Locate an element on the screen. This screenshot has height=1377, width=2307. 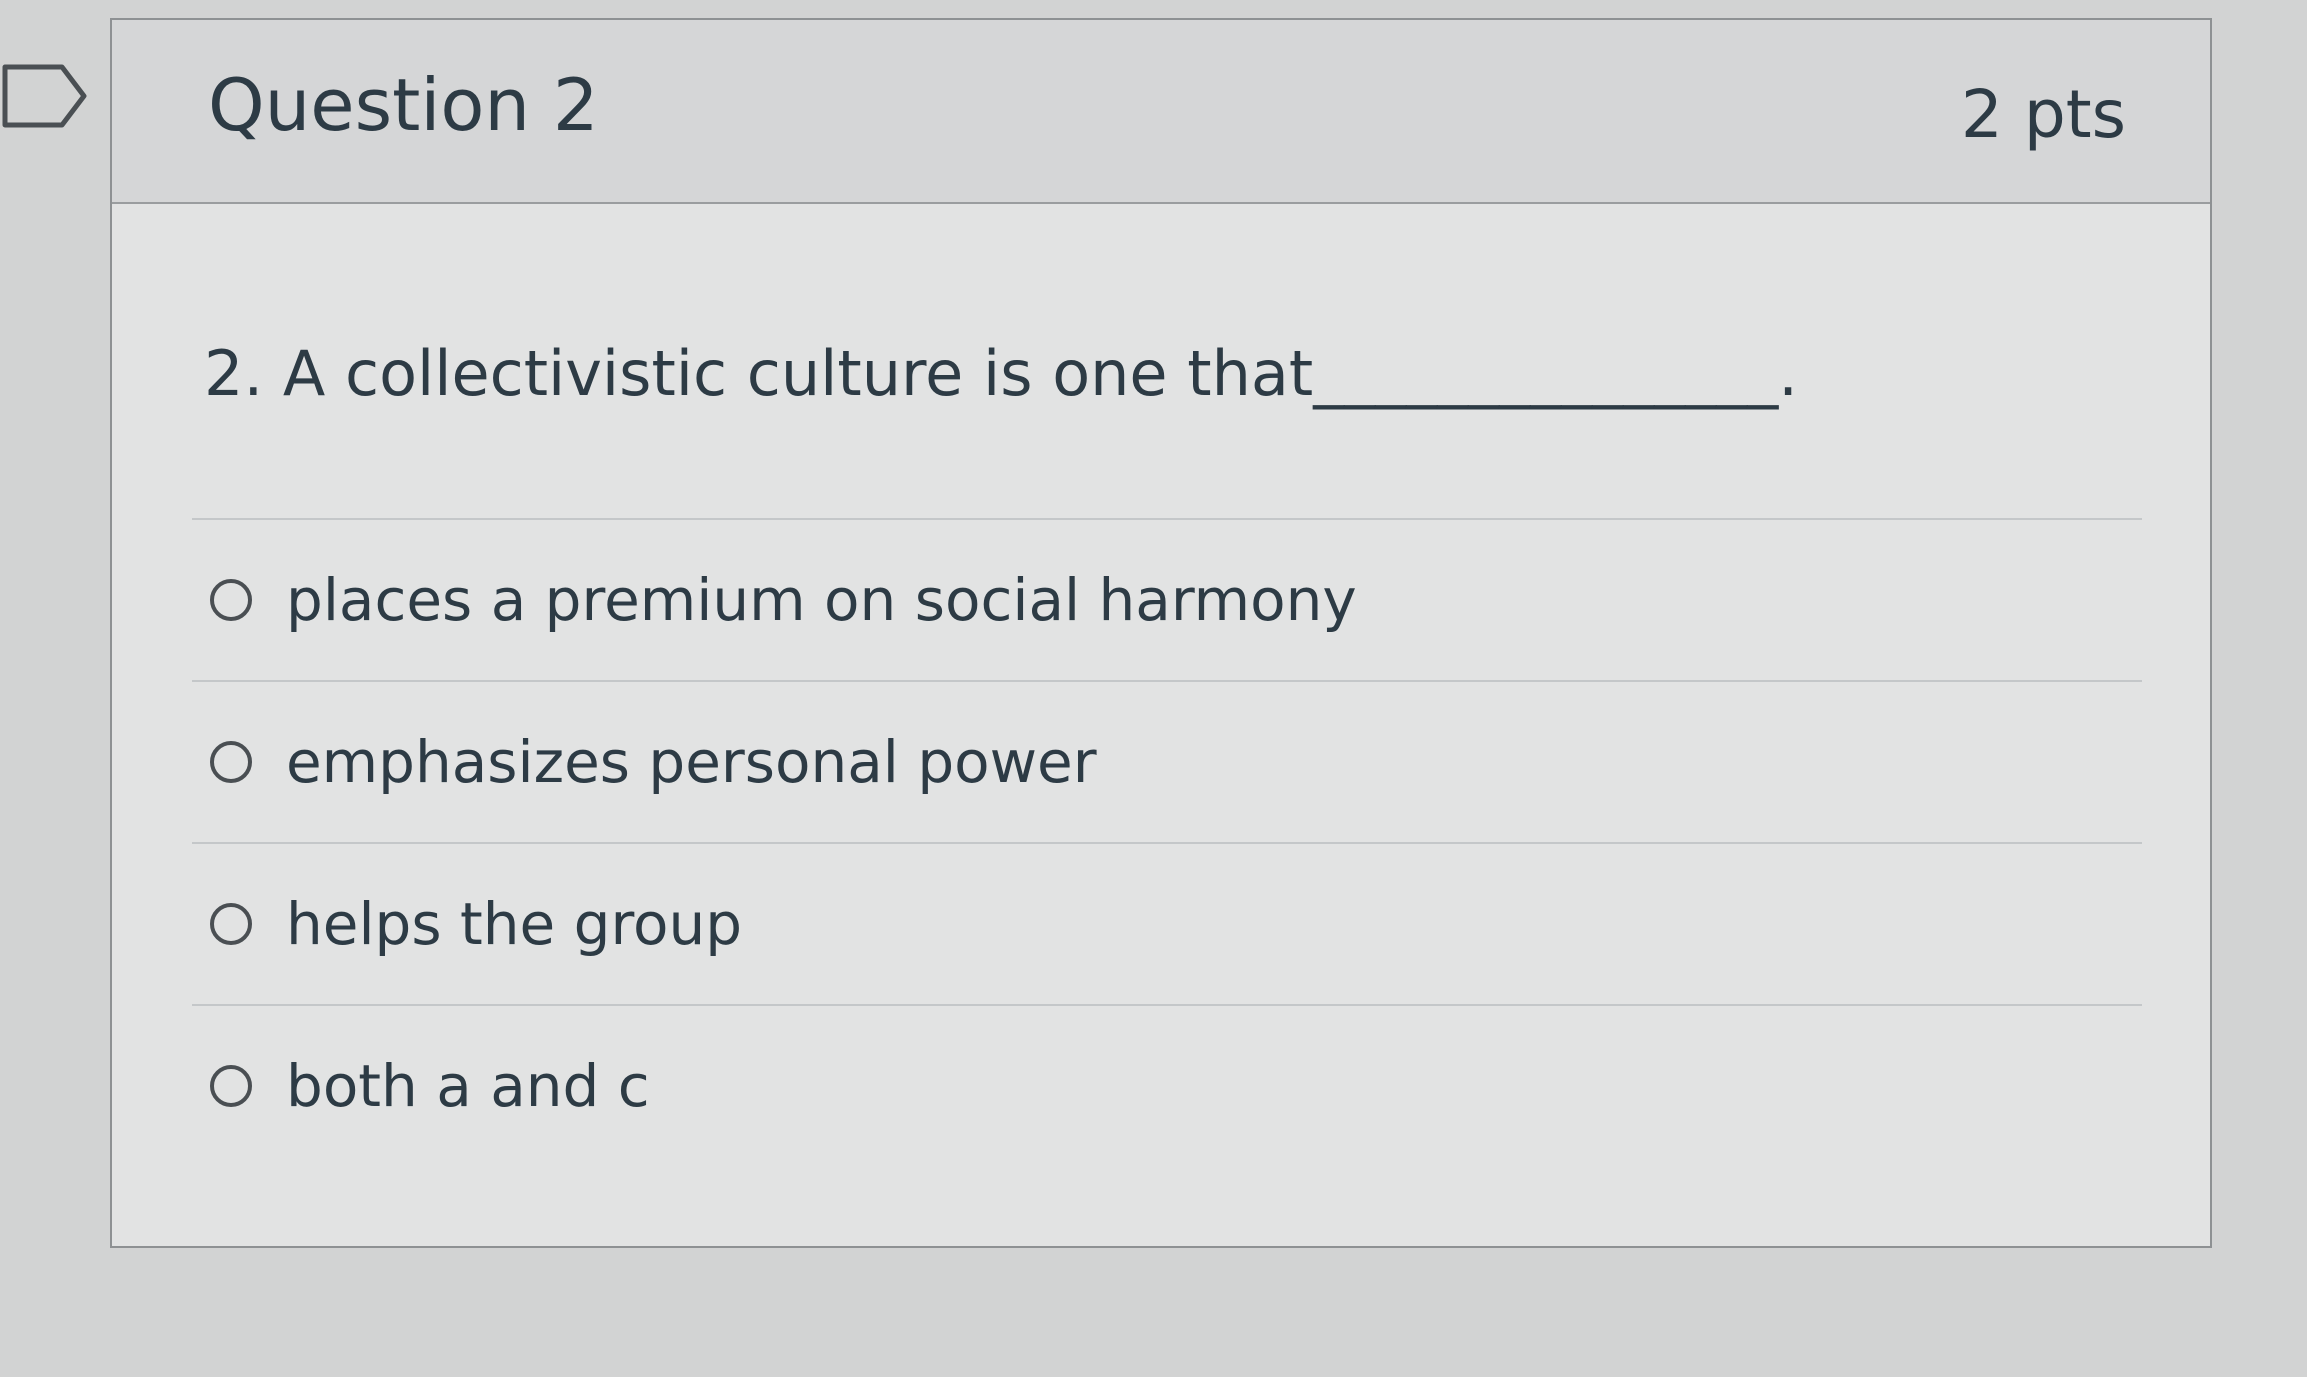
answer-option-1: places a premium on social harmony is located at coordinates (1167, 599).